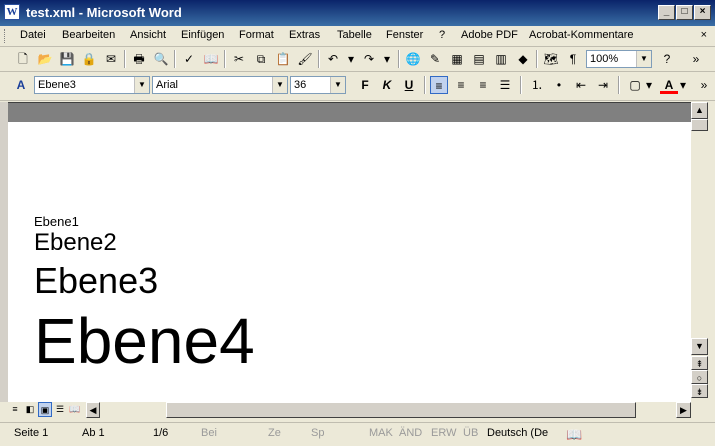 The height and width of the screenshot is (446, 715). I want to click on normal-view-icon: ≡, so click(15, 409).